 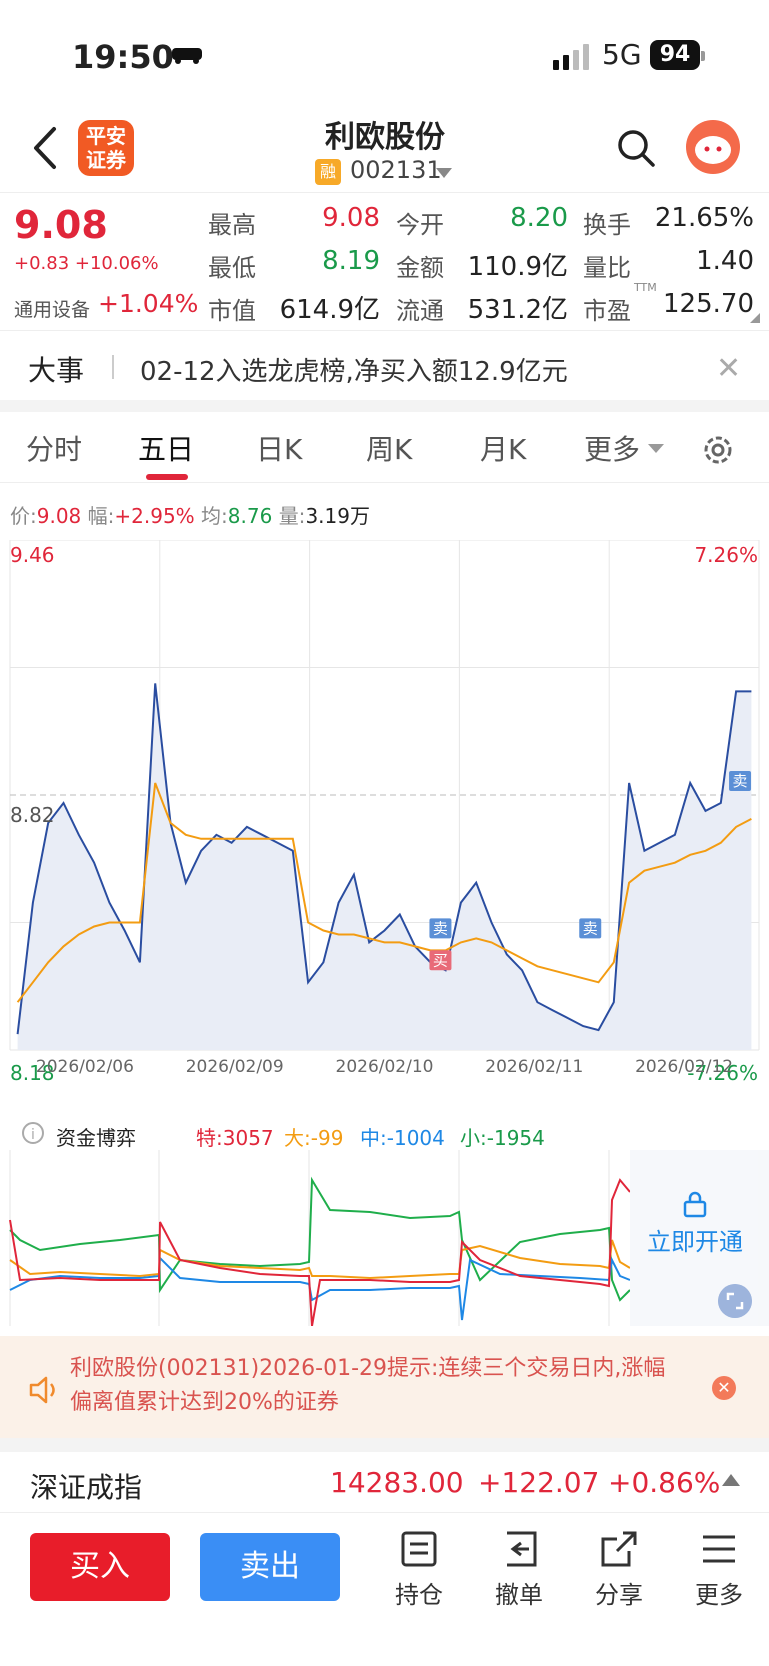 What do you see at coordinates (292, 516) in the screenshot?
I see `volume-label: 量:` at bounding box center [292, 516].